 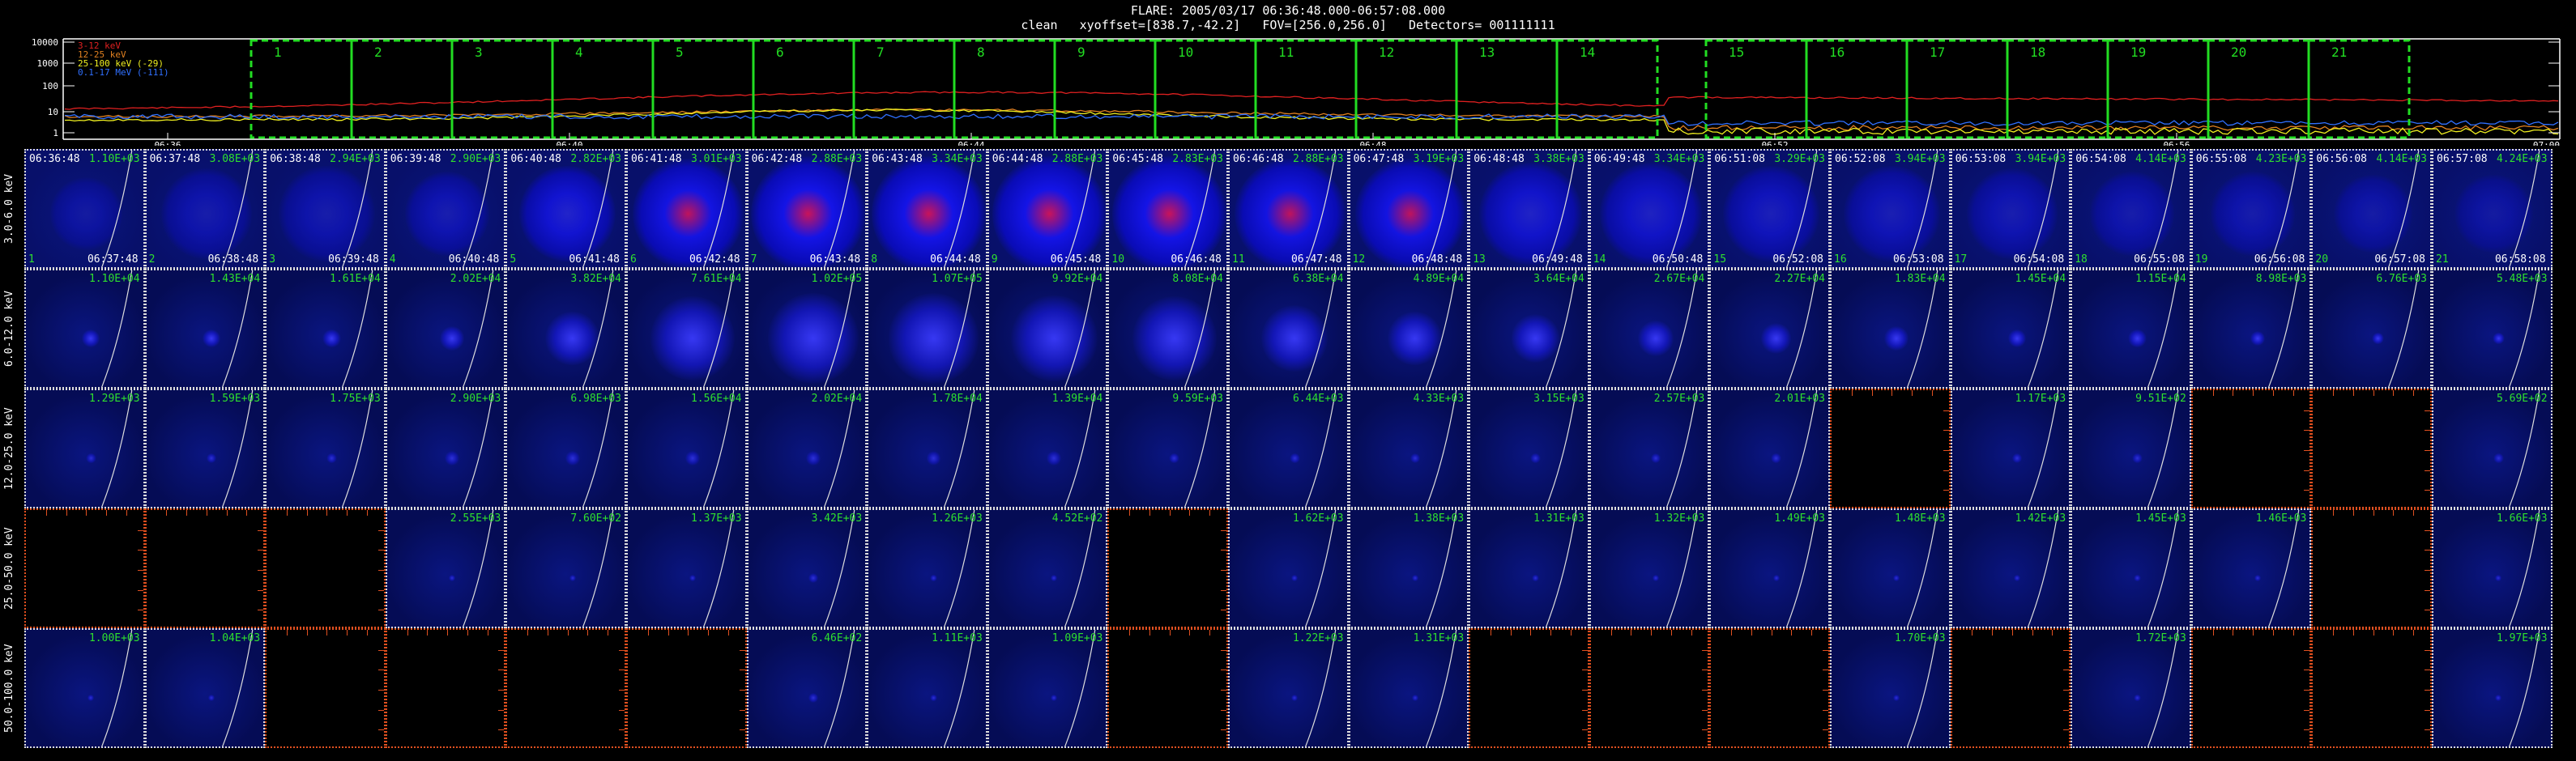 What do you see at coordinates (1774, 143) in the screenshot?
I see `x-tick-label: 06:52` at bounding box center [1774, 143].